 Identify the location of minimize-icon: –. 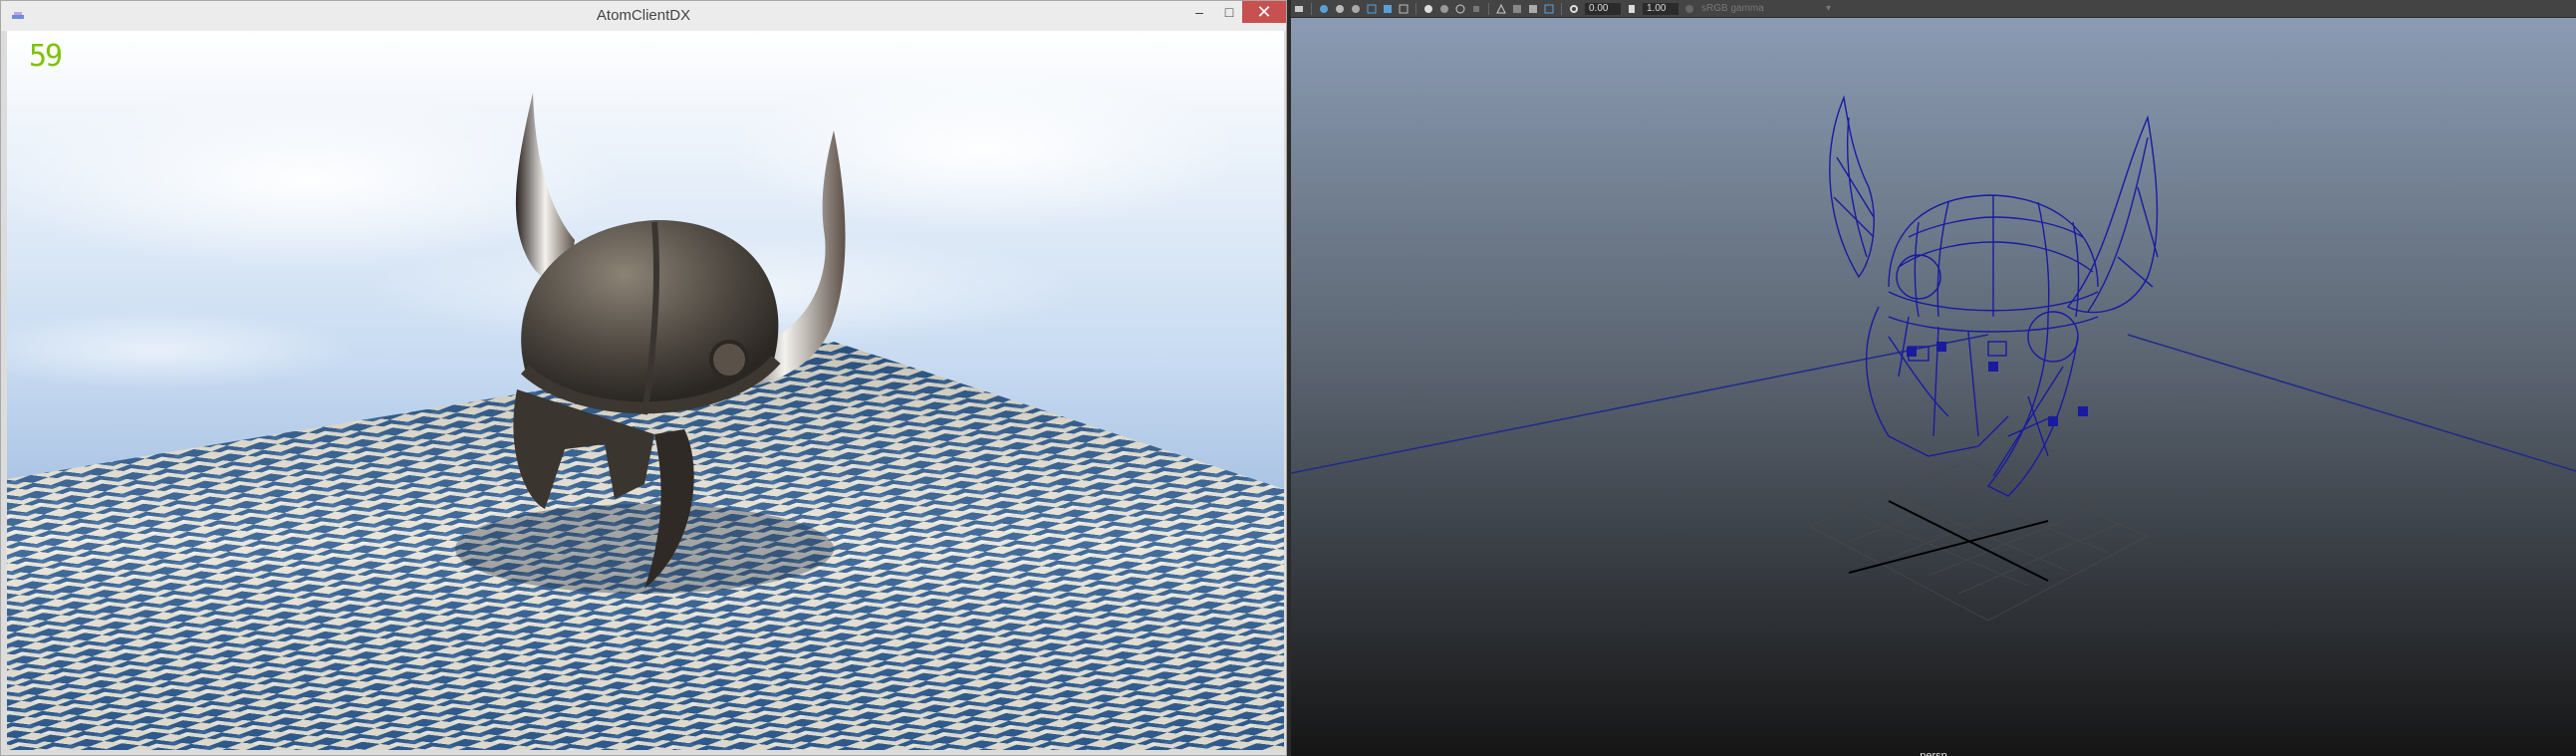
(1199, 12).